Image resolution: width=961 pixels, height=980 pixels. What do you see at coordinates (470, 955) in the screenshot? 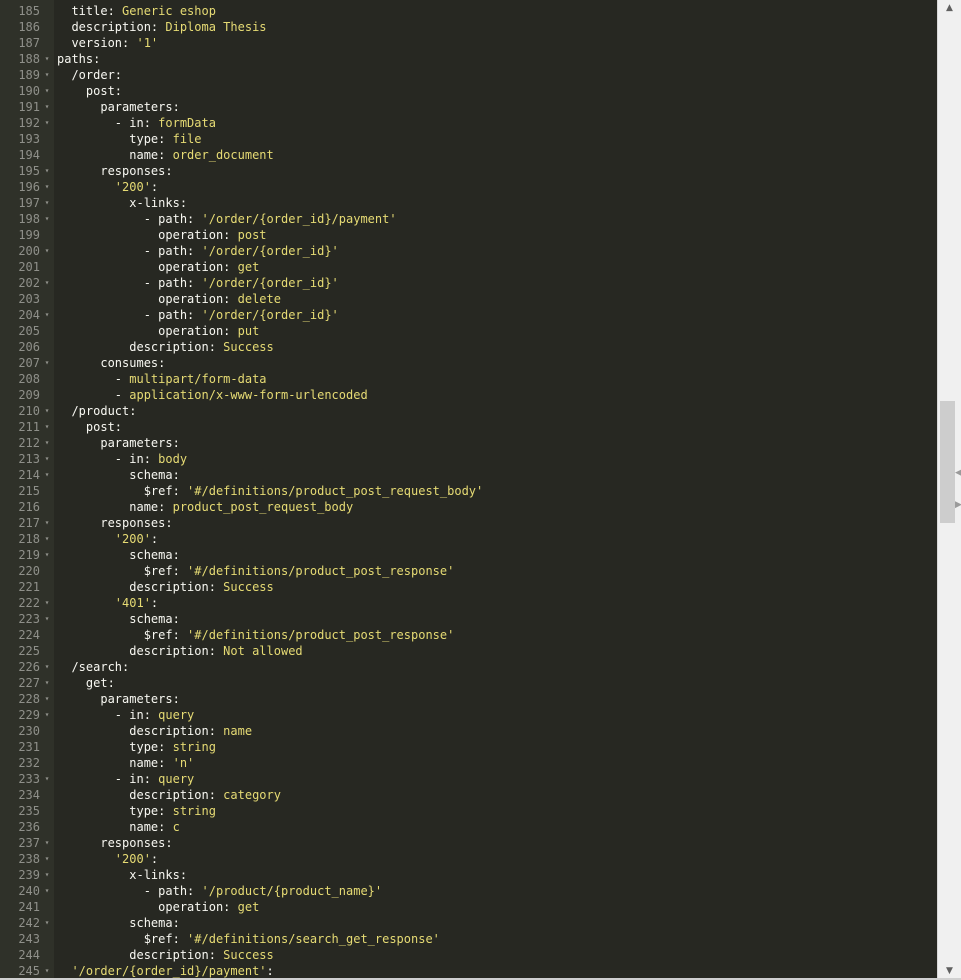
I see `code-line: 244 description: Success` at bounding box center [470, 955].